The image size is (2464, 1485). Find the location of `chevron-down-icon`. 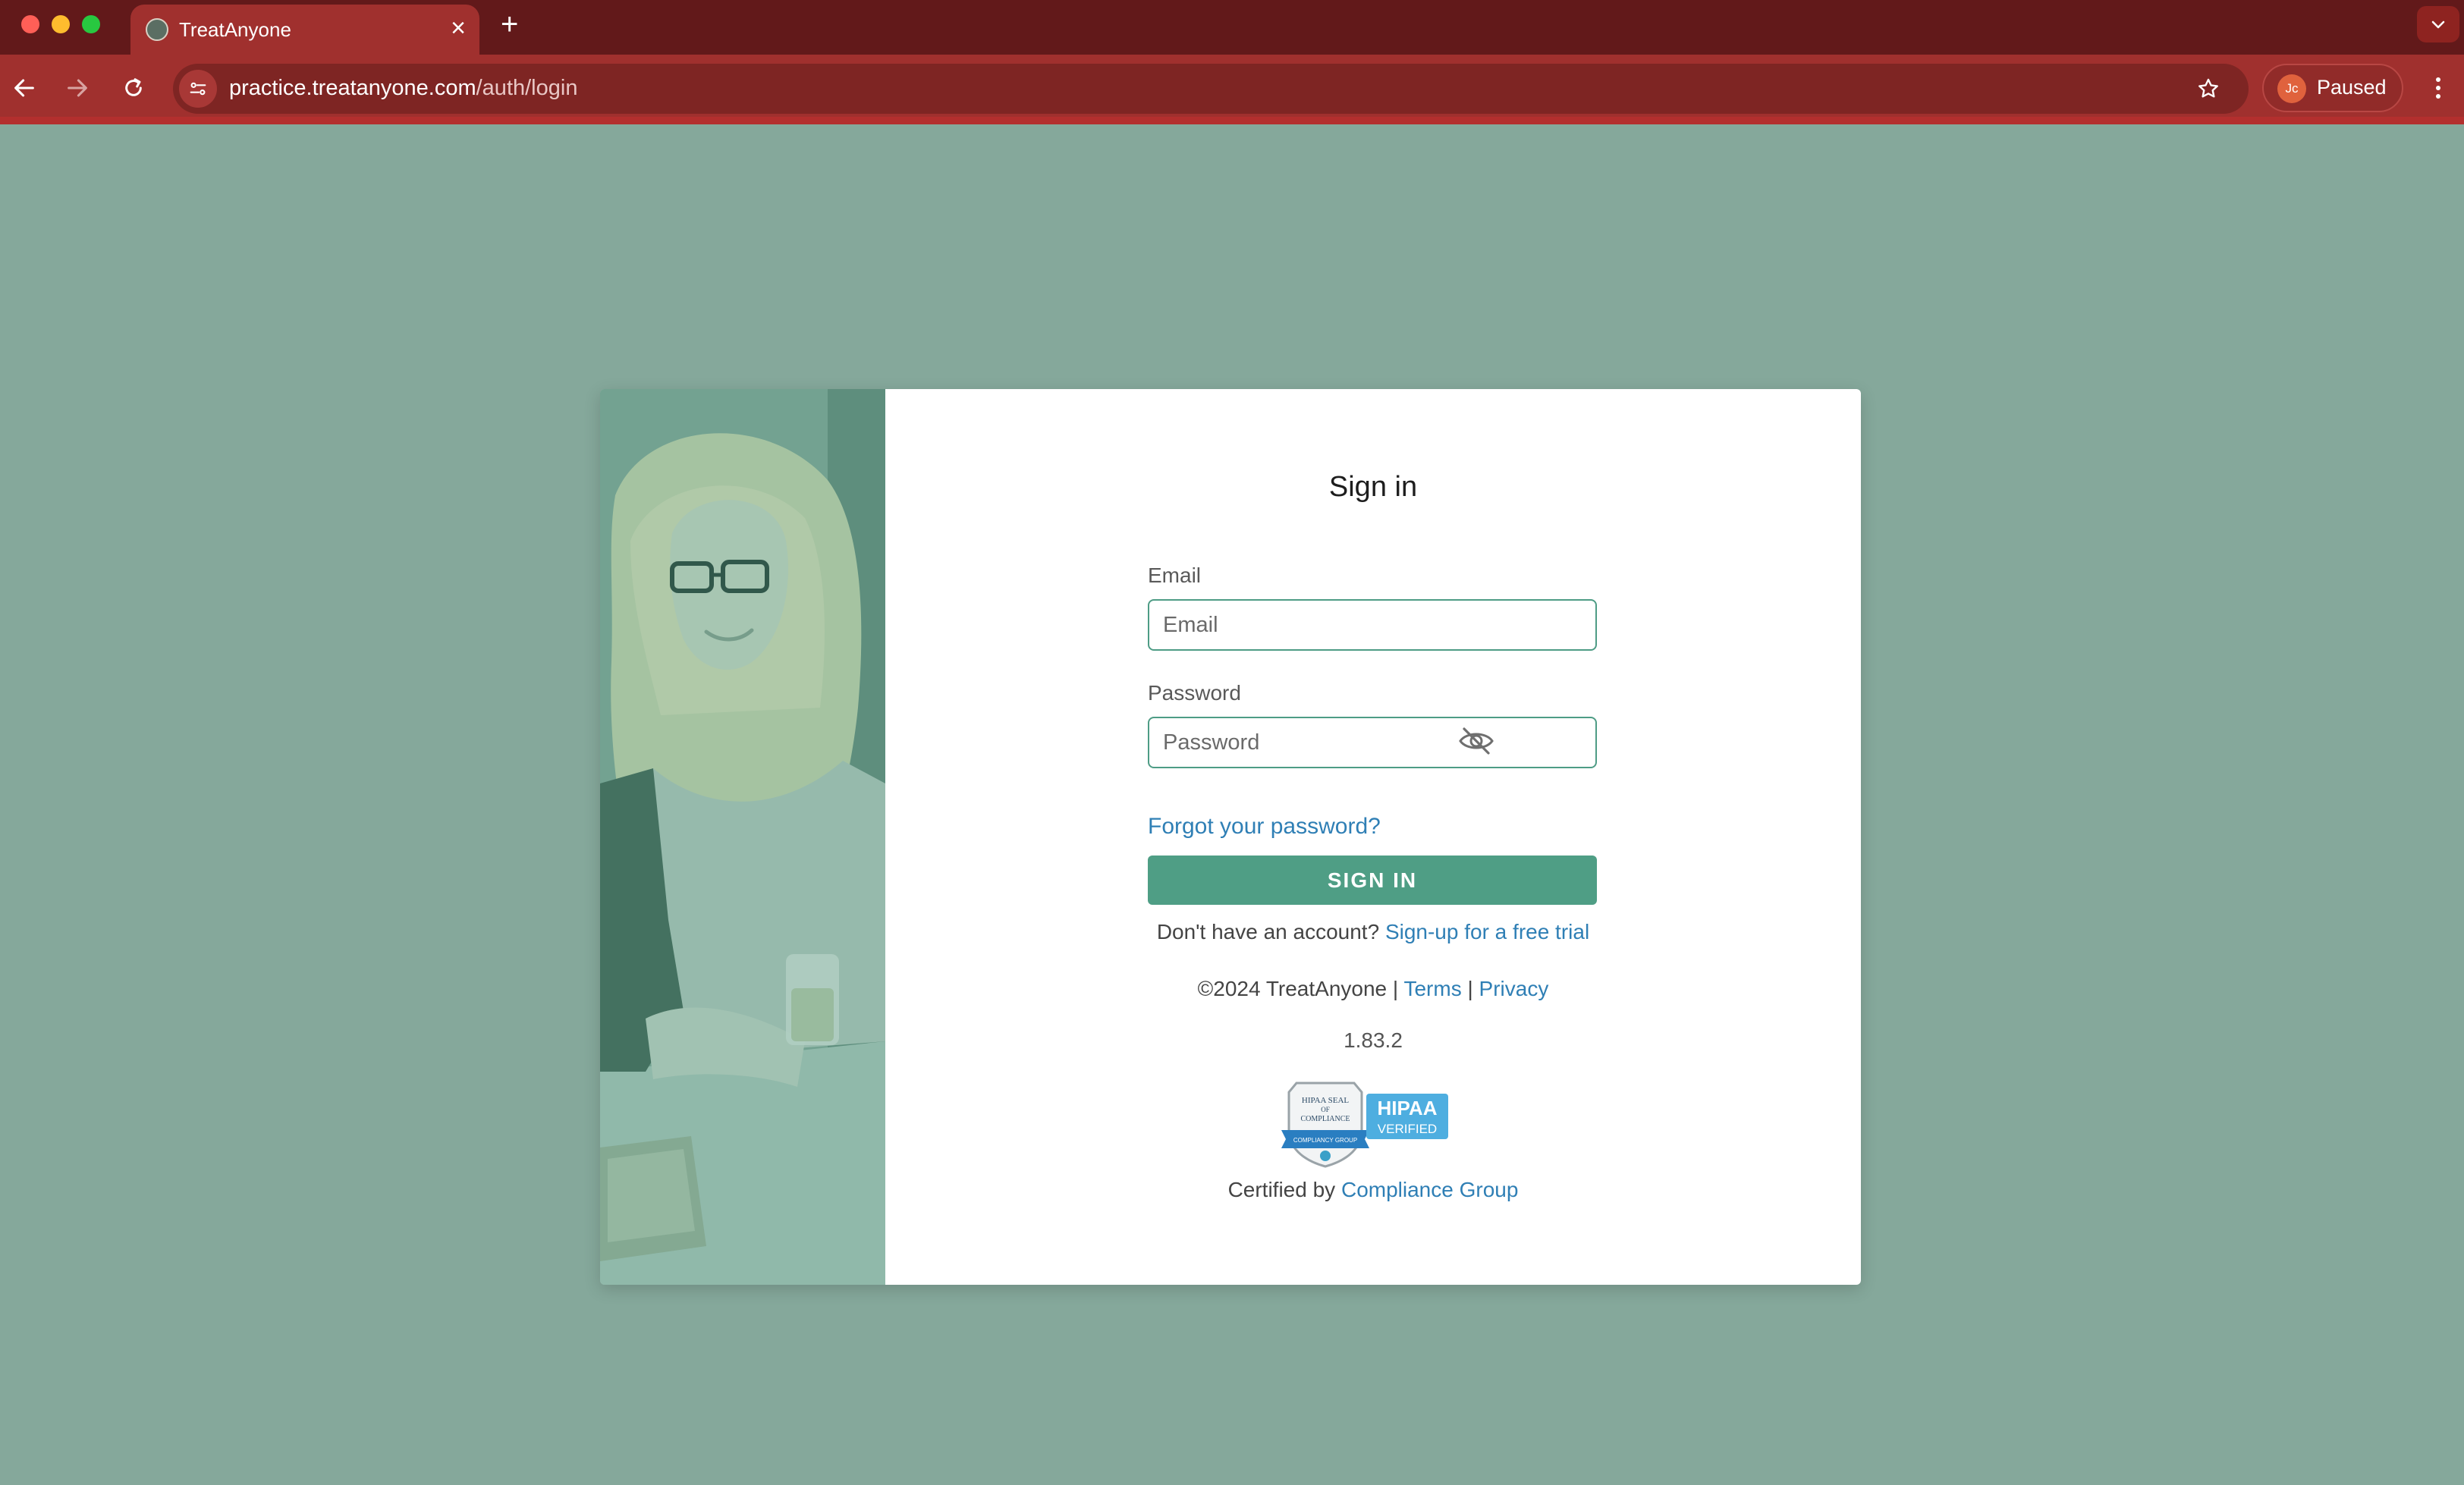

chevron-down-icon is located at coordinates (2438, 24).